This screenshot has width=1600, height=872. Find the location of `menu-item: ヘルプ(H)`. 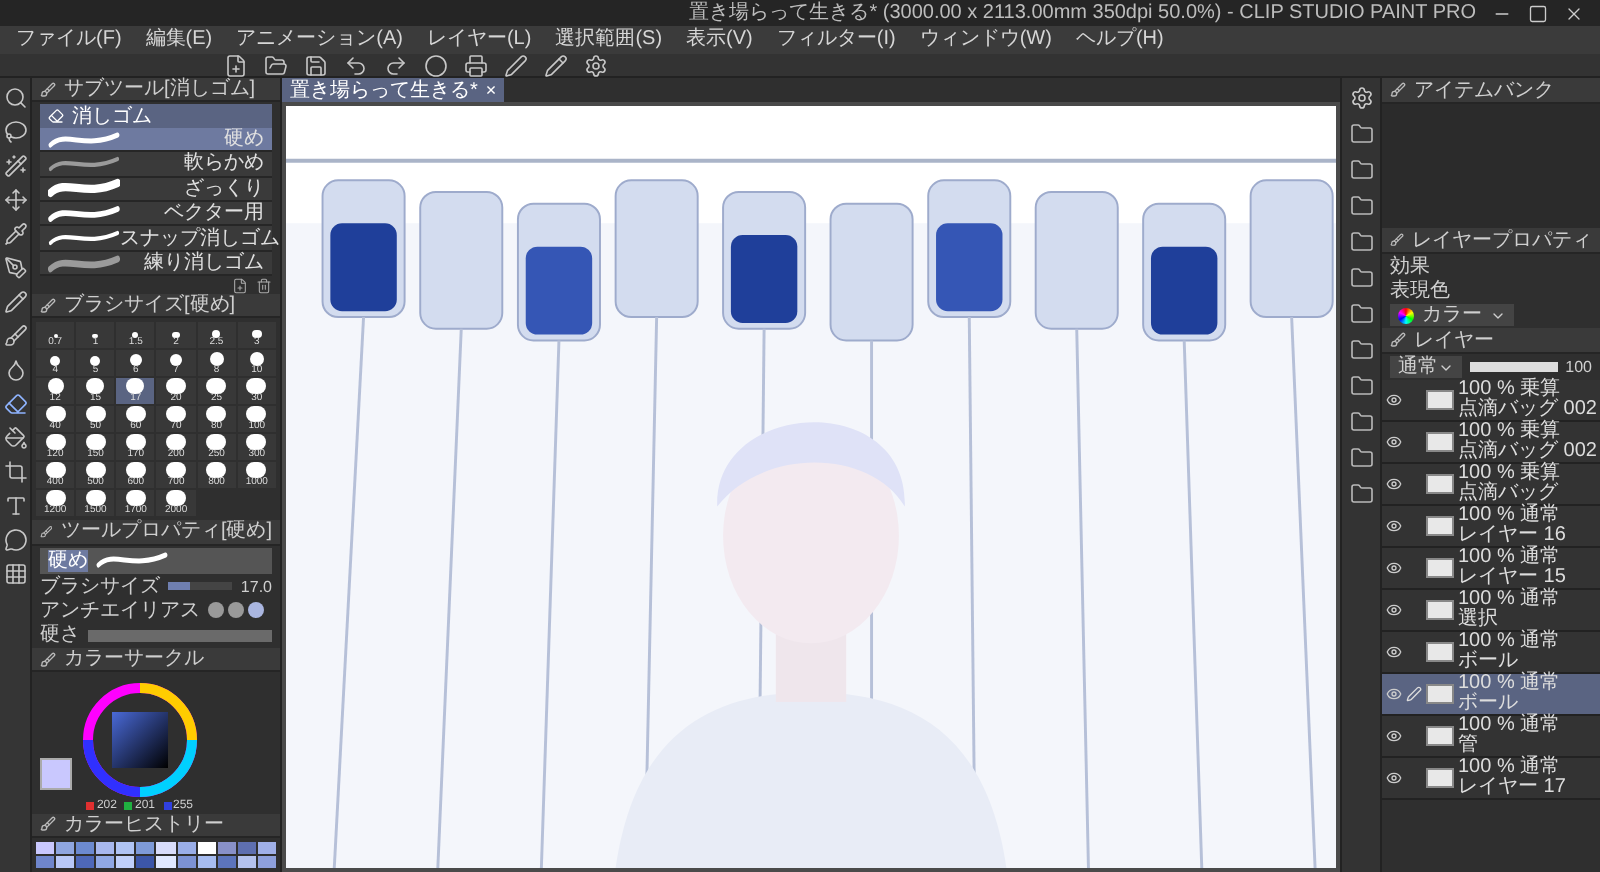

menu-item: ヘルプ(H) is located at coordinates (1119, 40).